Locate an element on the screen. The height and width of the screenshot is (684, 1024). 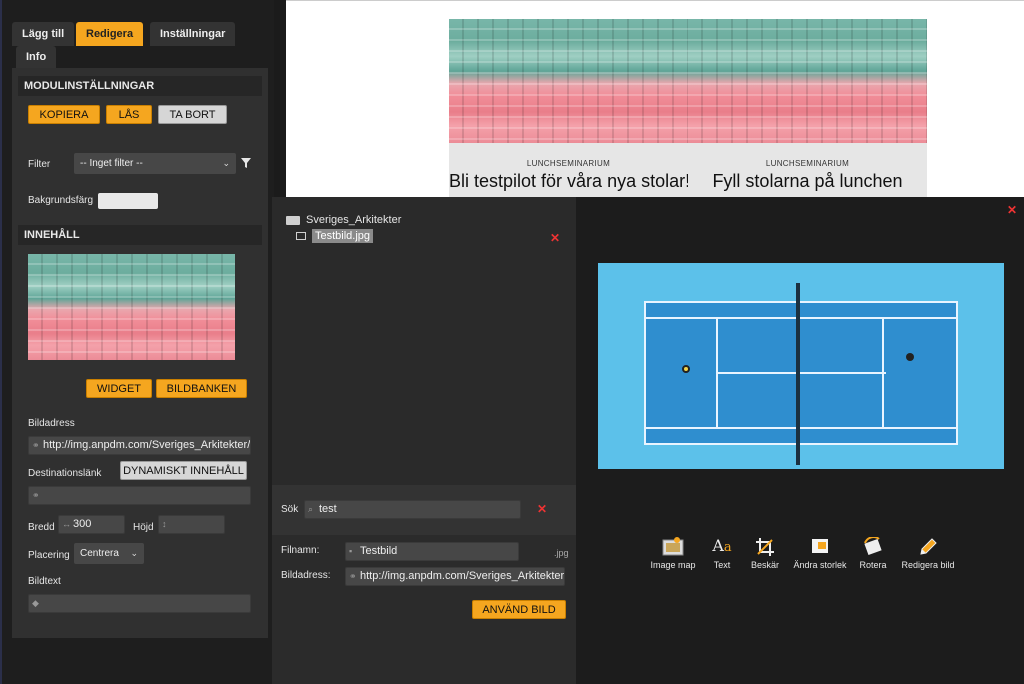
tab-settings: Inställningar is located at coordinates (193, 34).